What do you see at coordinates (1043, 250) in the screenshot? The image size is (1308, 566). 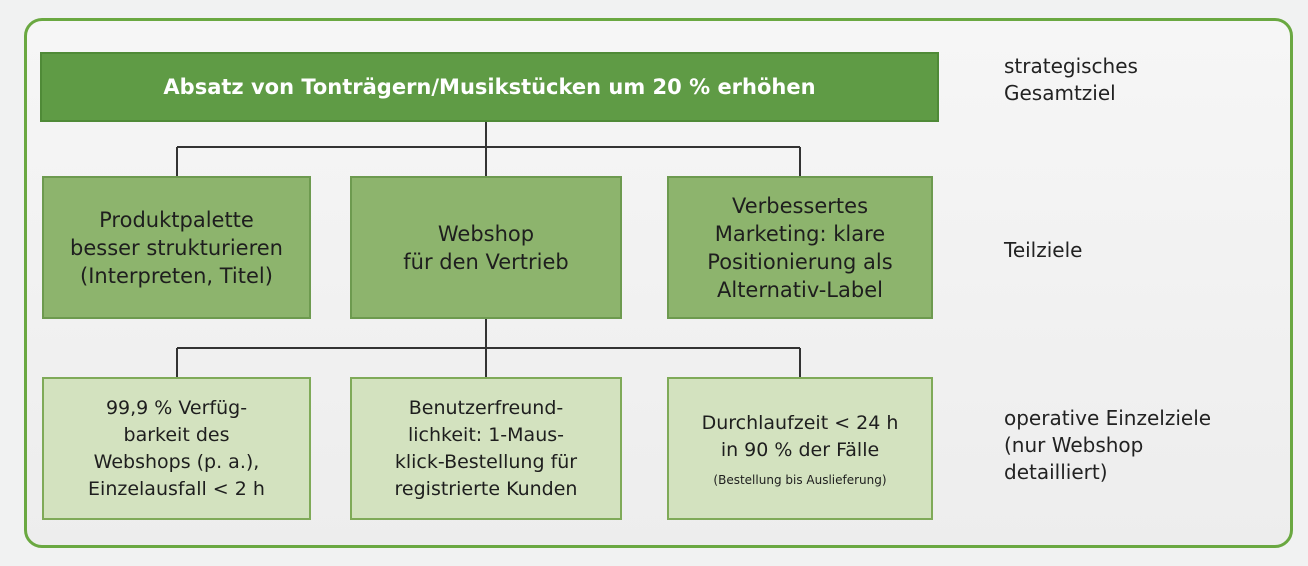 I see `level-label-subgoals: Teilziele` at bounding box center [1043, 250].